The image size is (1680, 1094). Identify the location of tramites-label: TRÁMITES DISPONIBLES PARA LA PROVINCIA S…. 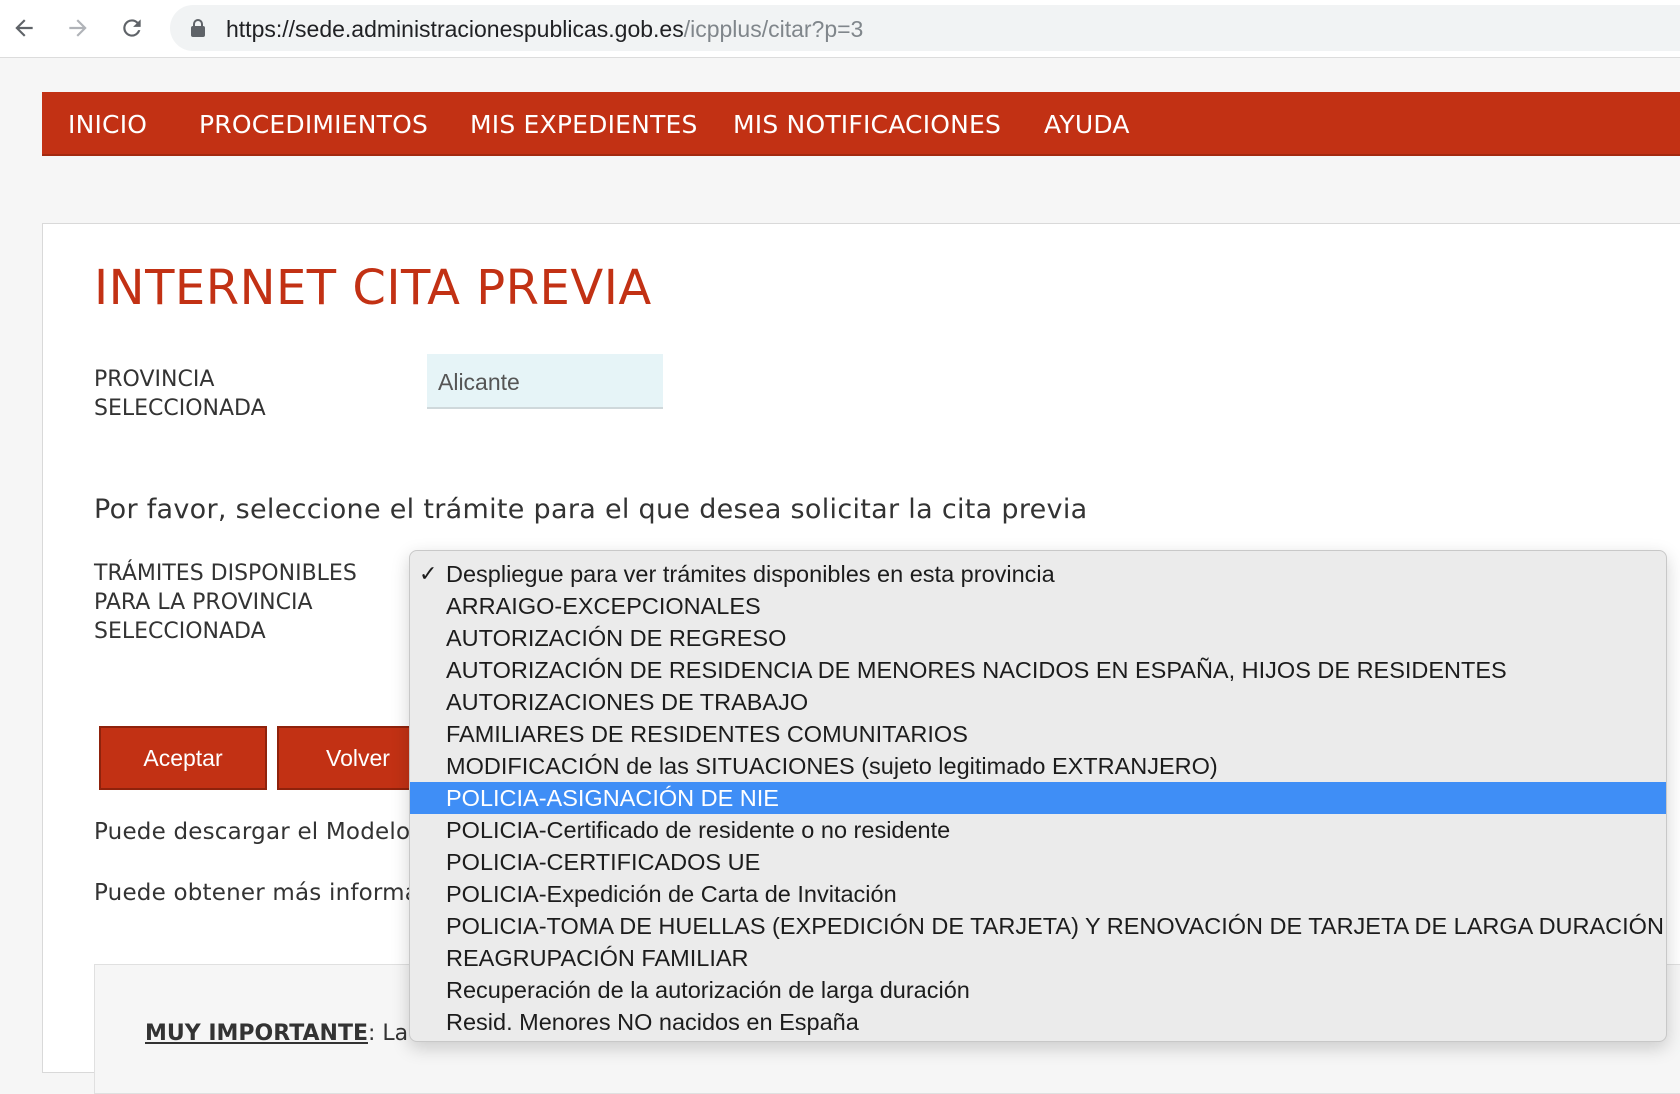
(225, 602).